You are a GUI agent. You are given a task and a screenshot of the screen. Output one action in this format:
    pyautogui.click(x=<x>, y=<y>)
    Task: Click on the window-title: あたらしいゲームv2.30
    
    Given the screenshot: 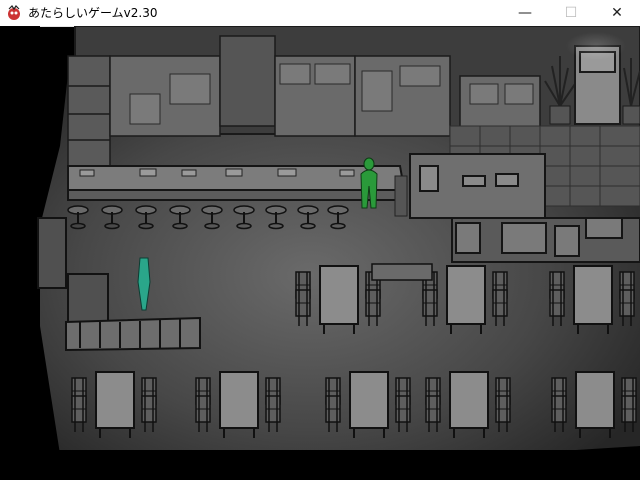 What is the action you would take?
    pyautogui.click(x=93, y=13)
    